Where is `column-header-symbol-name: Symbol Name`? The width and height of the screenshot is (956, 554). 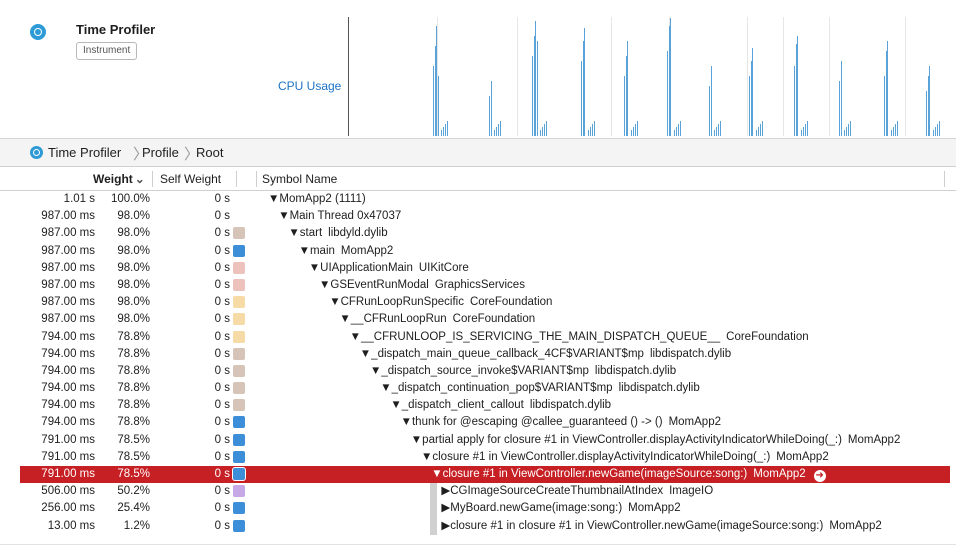
column-header-symbol-name: Symbol Name is located at coordinates (299, 179).